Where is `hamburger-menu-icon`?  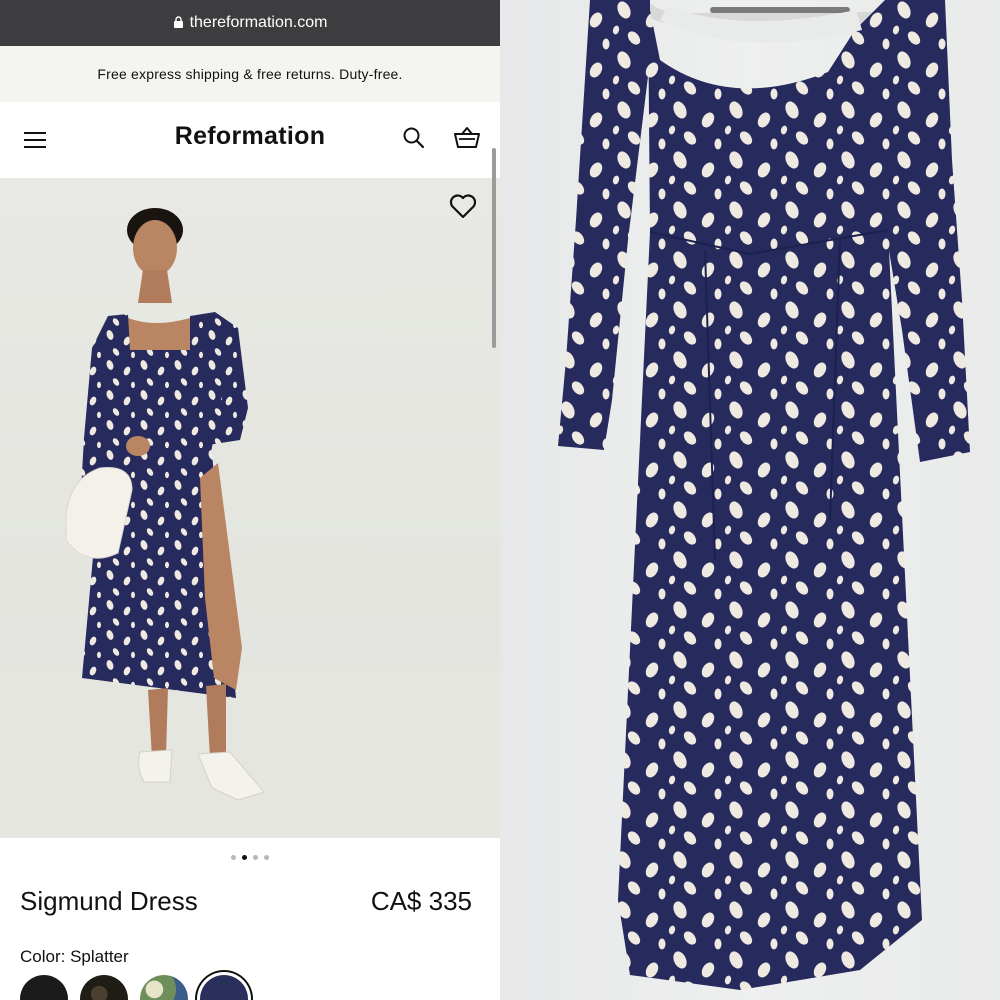 hamburger-menu-icon is located at coordinates (35, 140).